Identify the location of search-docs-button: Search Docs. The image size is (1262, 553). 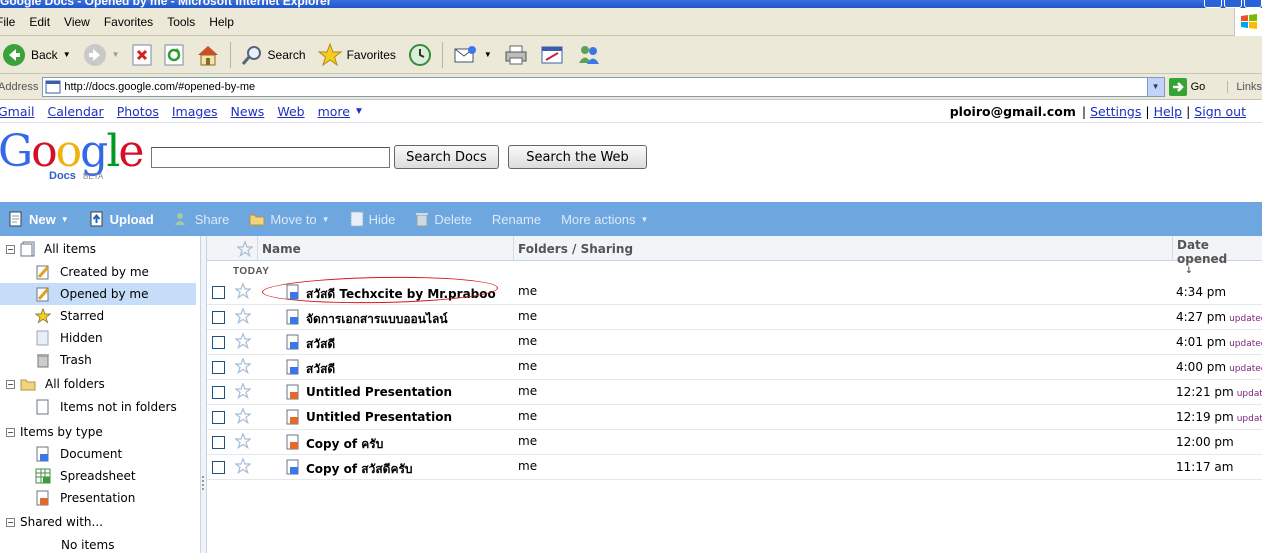
(446, 157).